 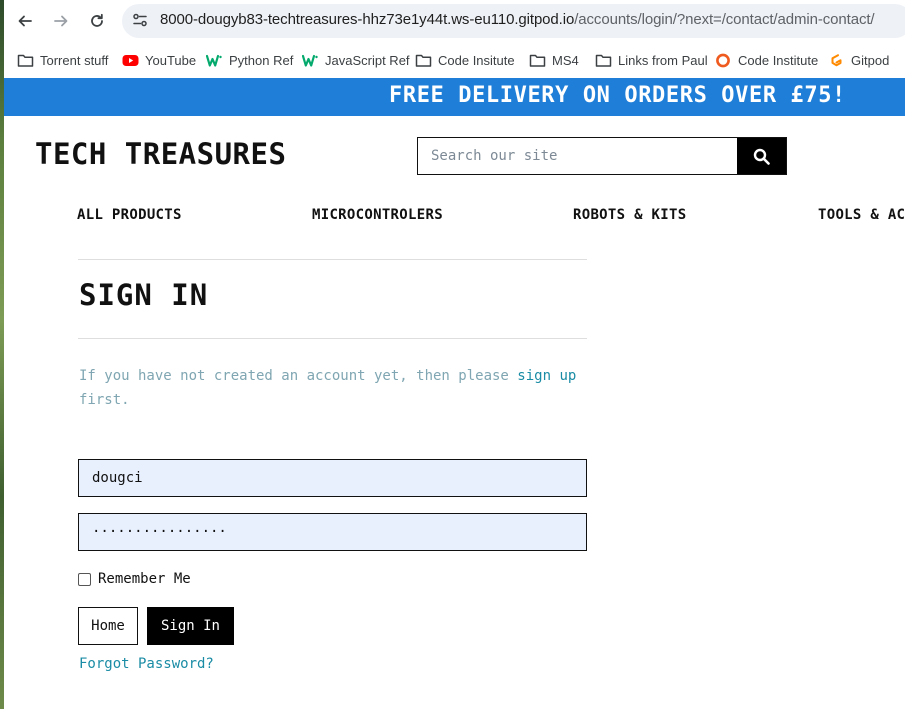 I want to click on bookmark-label: Gitpod, so click(x=870, y=60).